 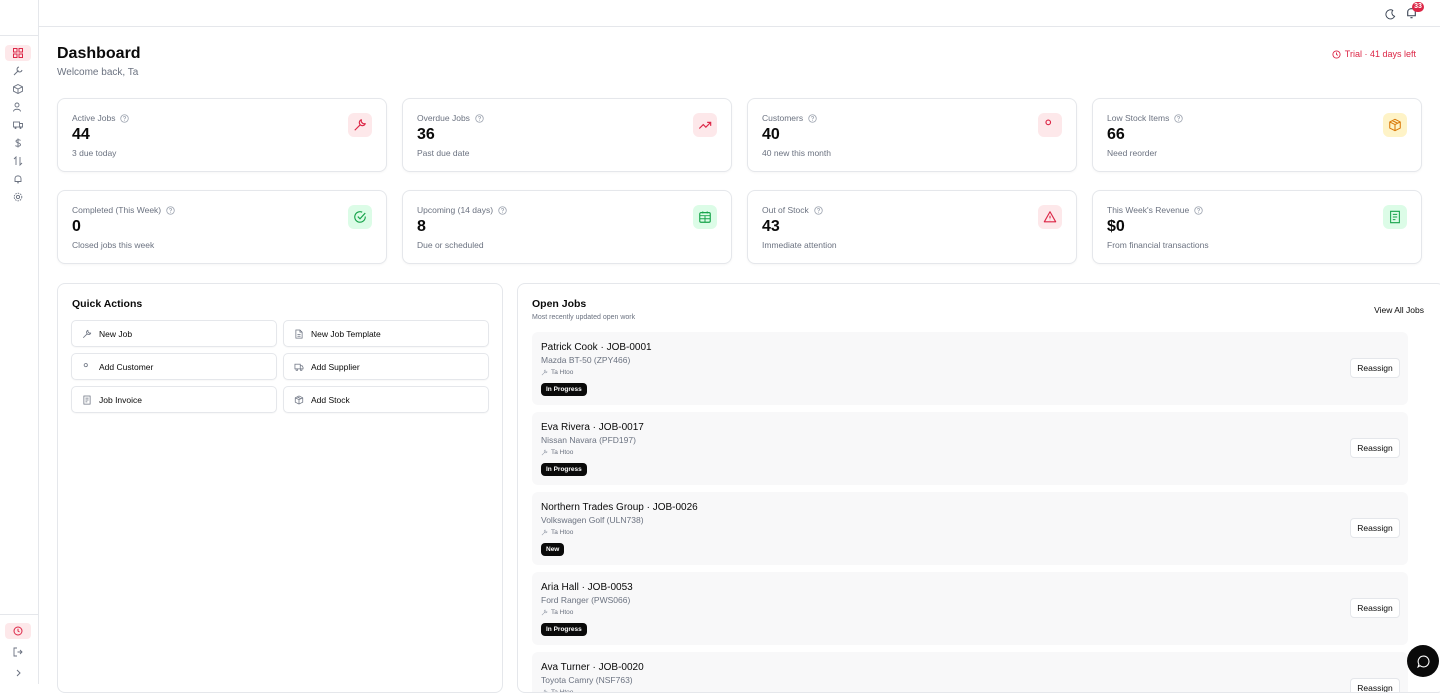 I want to click on check-circle-icon, so click(x=360, y=217).